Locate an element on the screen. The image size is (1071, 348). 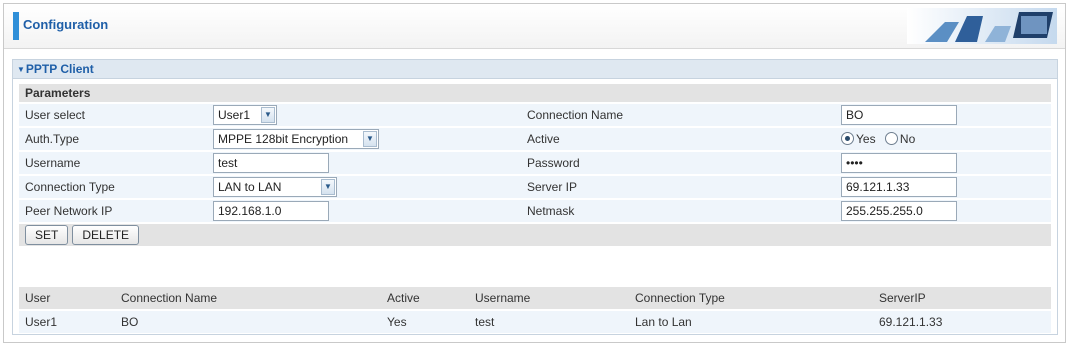
peer-network-ip-label: Peer Network IP is located at coordinates (113, 211).